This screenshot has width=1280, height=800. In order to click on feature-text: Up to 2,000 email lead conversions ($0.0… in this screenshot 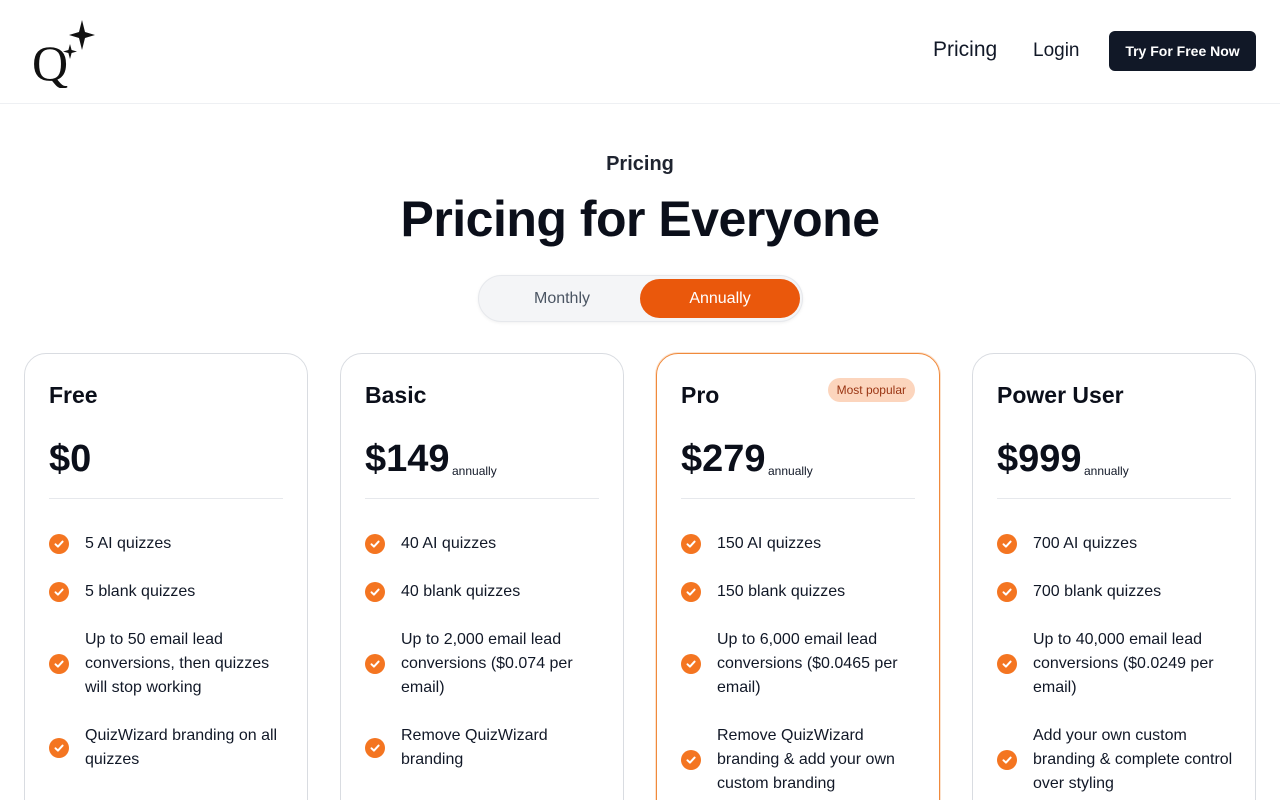, I will do `click(487, 663)`.